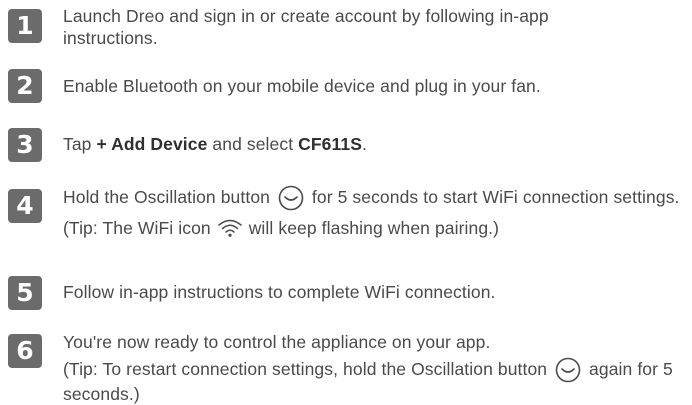 The width and height of the screenshot is (692, 405). I want to click on step-text-pre: Hold the Oscillation button, so click(169, 197).